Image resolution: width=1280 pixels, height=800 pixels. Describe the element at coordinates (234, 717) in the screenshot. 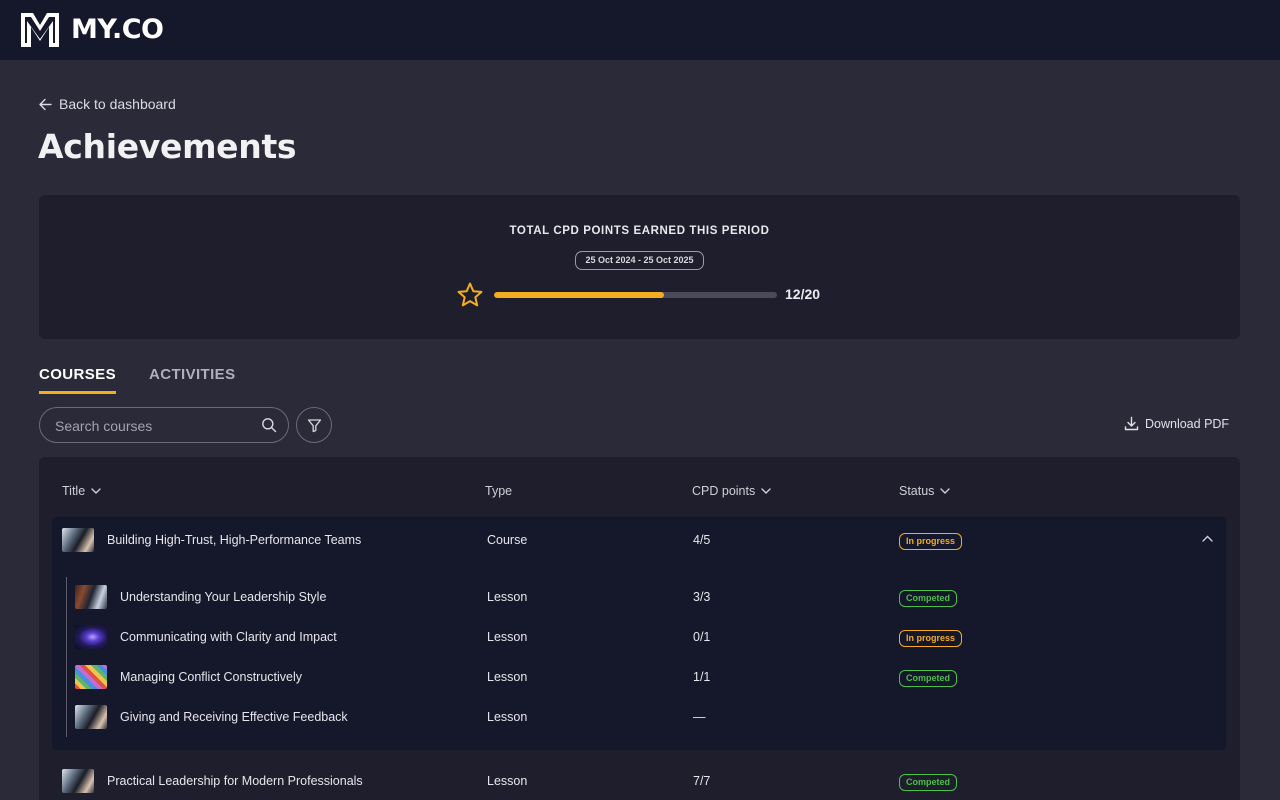

I see `row-title: Giving and Receiving Effective Feedback` at that location.